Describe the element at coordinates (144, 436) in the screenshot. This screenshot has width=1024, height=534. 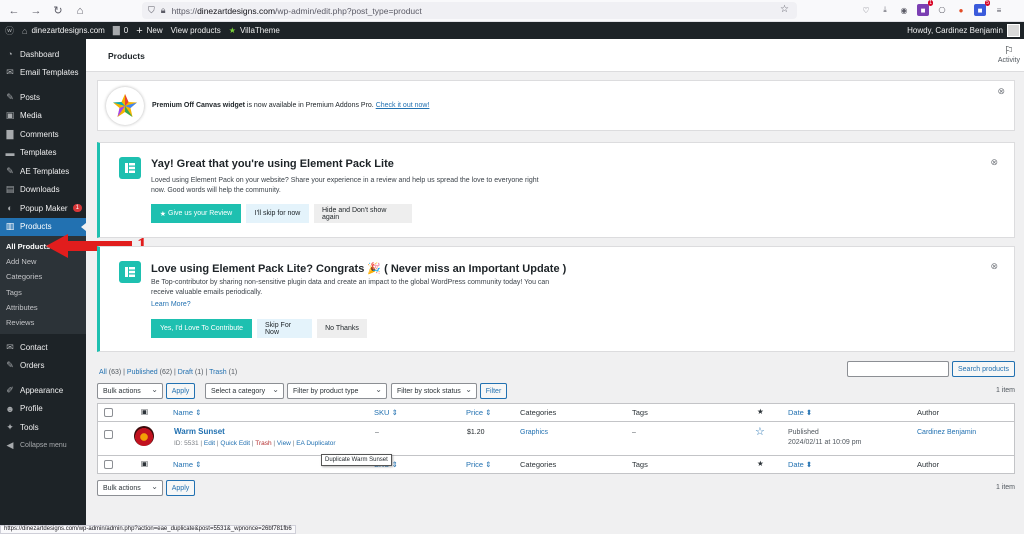
I see `product-thumbnail` at that location.